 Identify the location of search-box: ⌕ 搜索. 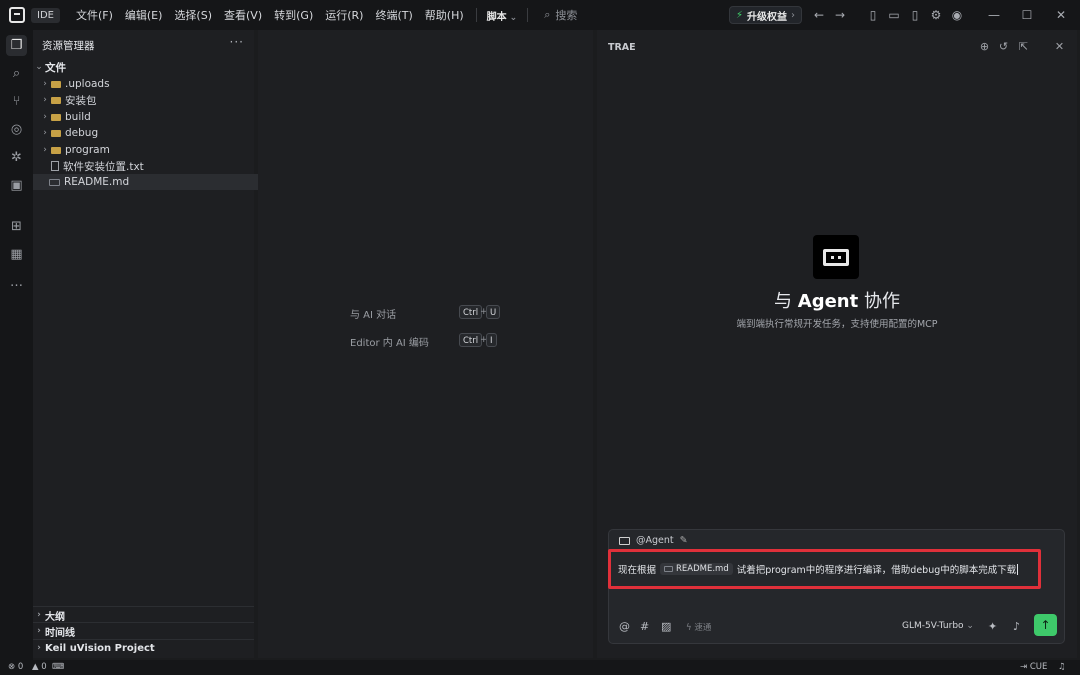
(560, 15).